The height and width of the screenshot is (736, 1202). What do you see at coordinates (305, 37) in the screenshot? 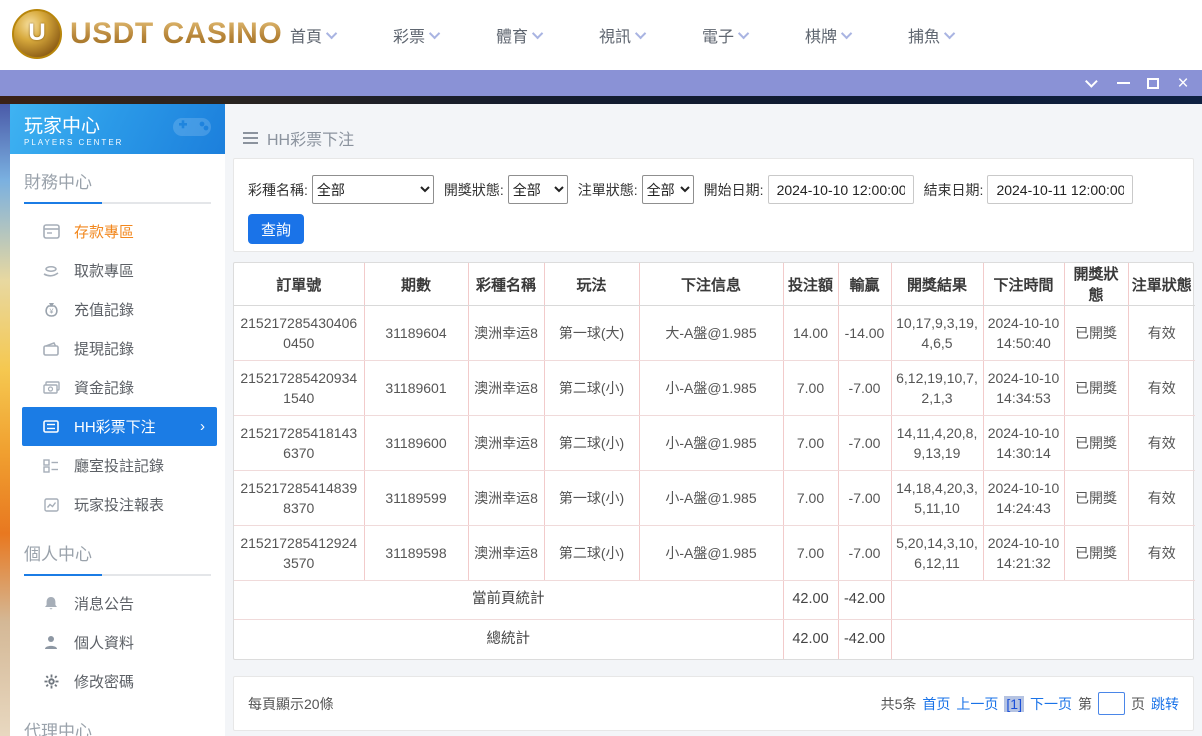
I see `nav-label: 首頁` at bounding box center [305, 37].